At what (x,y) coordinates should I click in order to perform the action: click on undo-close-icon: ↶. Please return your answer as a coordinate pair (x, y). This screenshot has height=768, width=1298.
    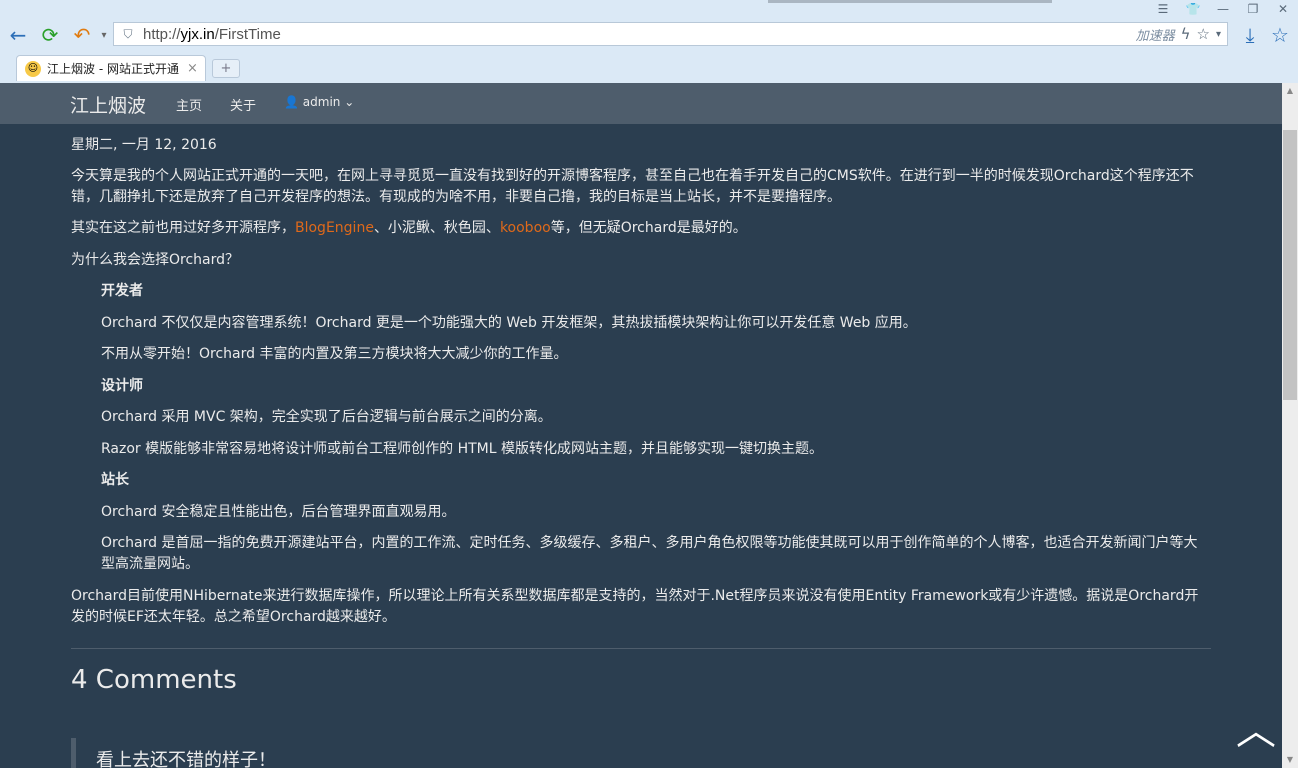
    Looking at the image, I should click on (82, 35).